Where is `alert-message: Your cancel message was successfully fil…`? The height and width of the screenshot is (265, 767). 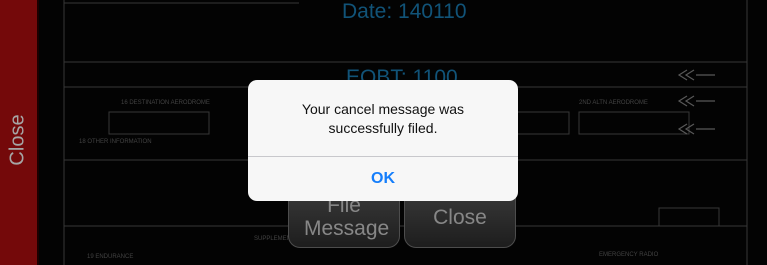 alert-message: Your cancel message was successfully fil… is located at coordinates (383, 118).